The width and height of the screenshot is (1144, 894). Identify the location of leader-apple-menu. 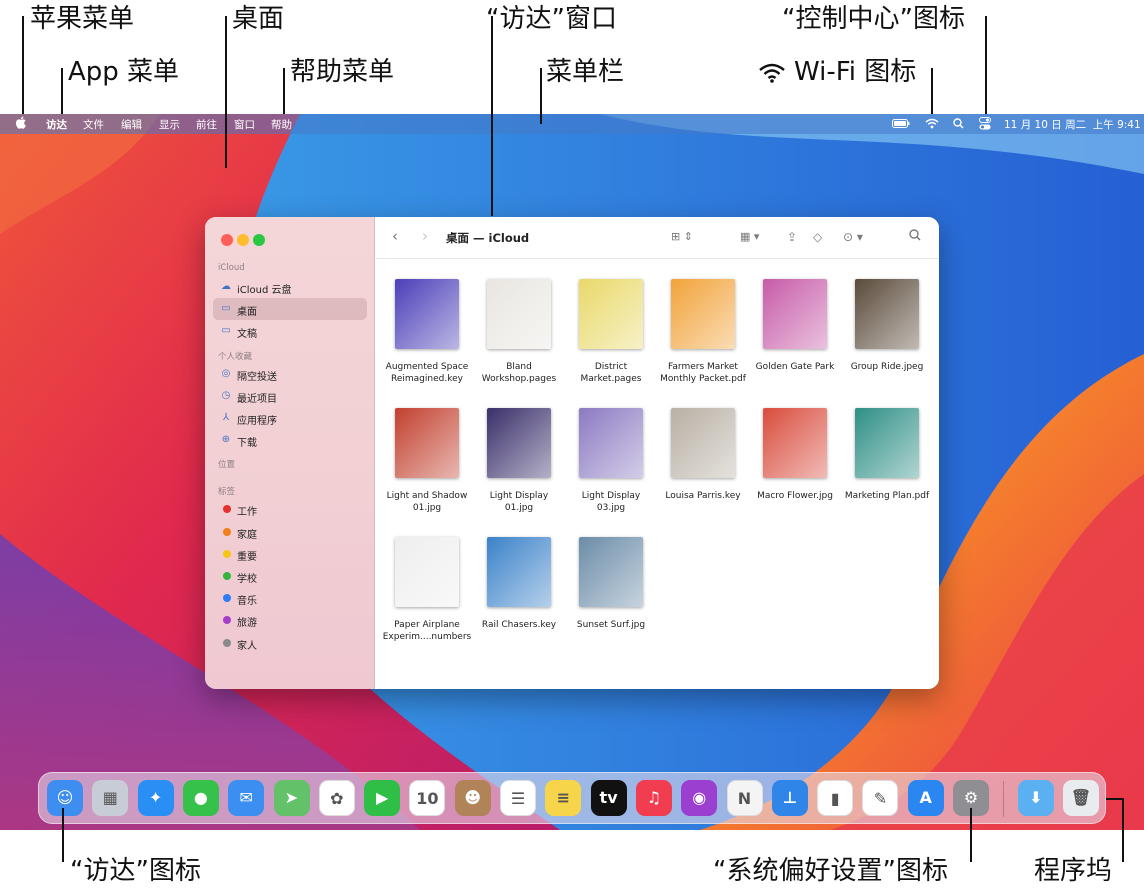
(23, 65).